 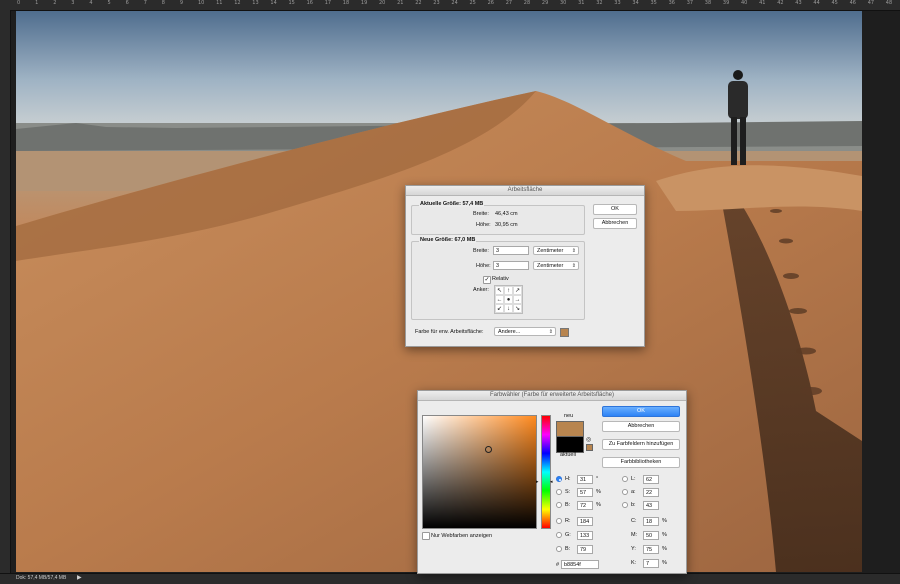 I want to click on ruler-tick-label: 13, so click(x=255, y=3).